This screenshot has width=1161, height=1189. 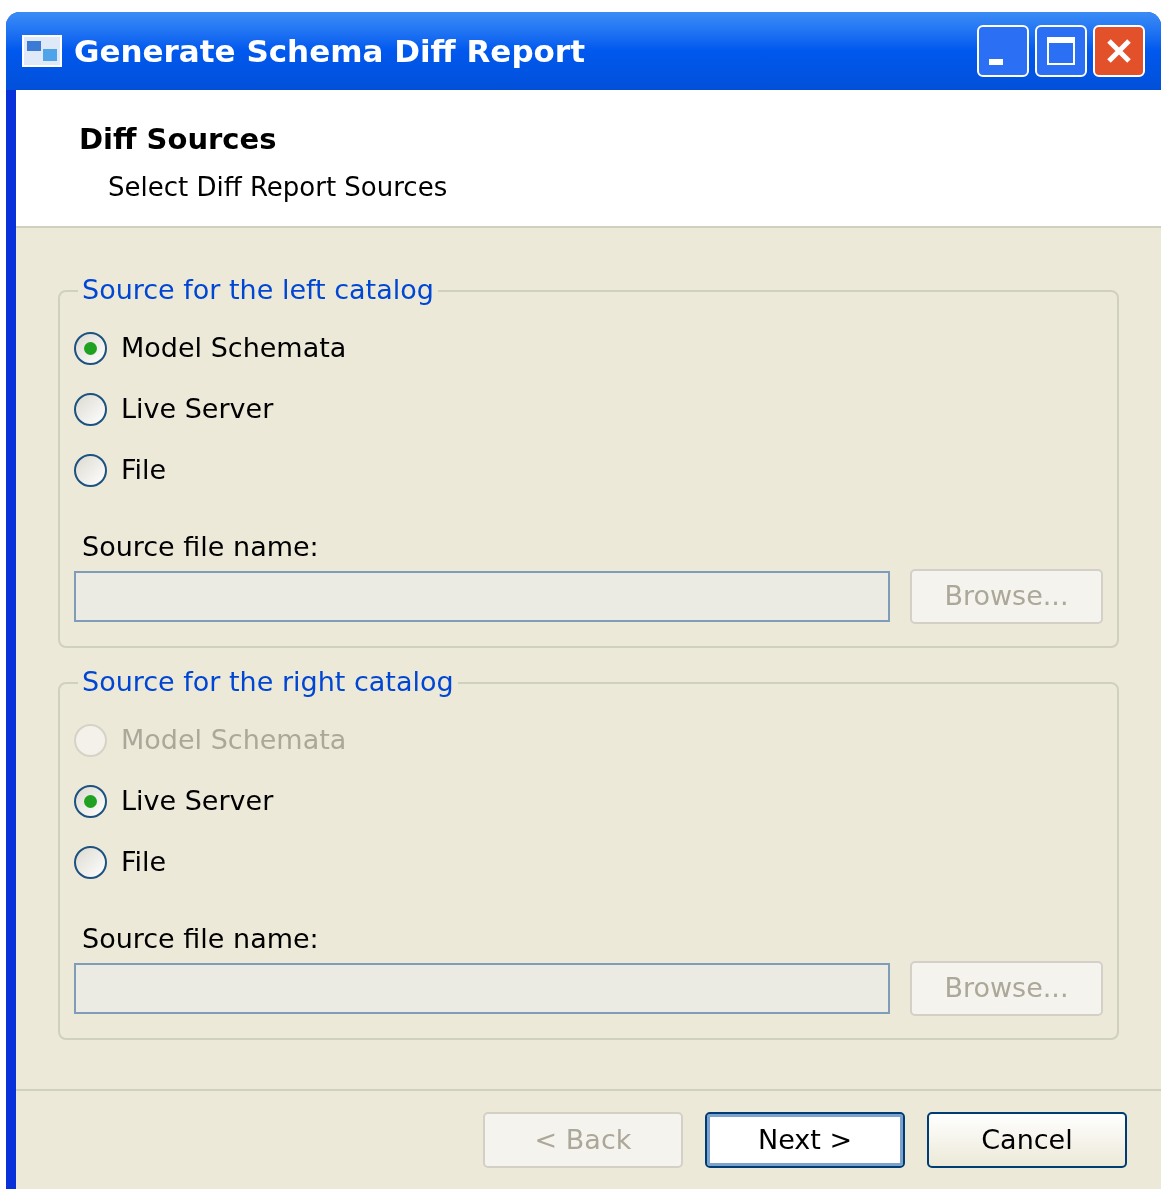 What do you see at coordinates (329, 51) in the screenshot?
I see `window-title: Generate Schema Diff Report` at bounding box center [329, 51].